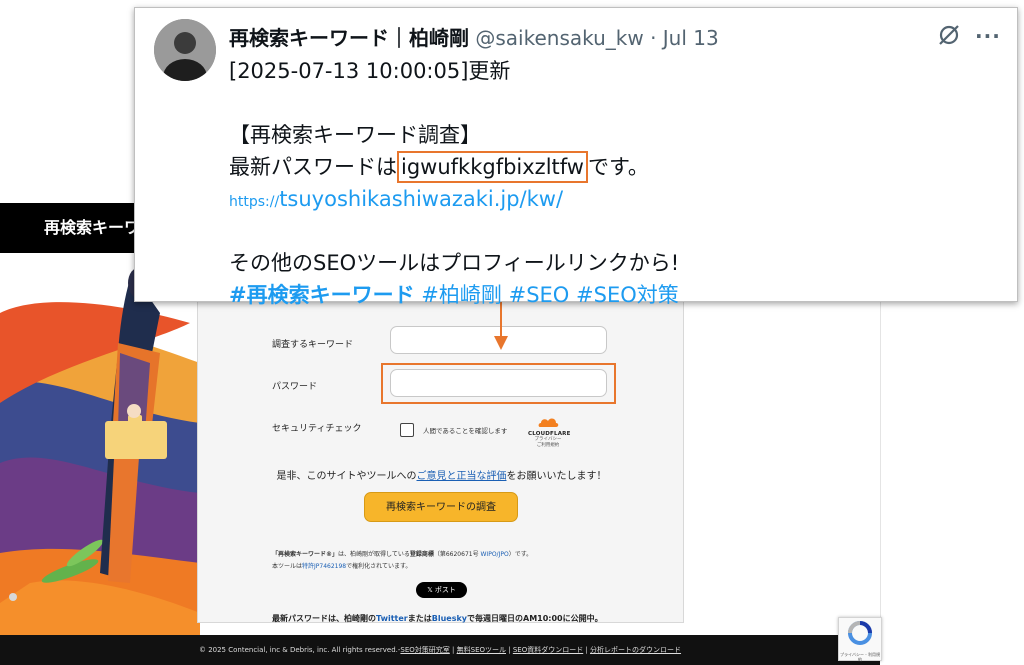 This screenshot has width=1024, height=665. I want to click on feedback-request: 是非、このサイトやツールへのご意見と正当な評価をお願いいたします！, so click(441, 474).